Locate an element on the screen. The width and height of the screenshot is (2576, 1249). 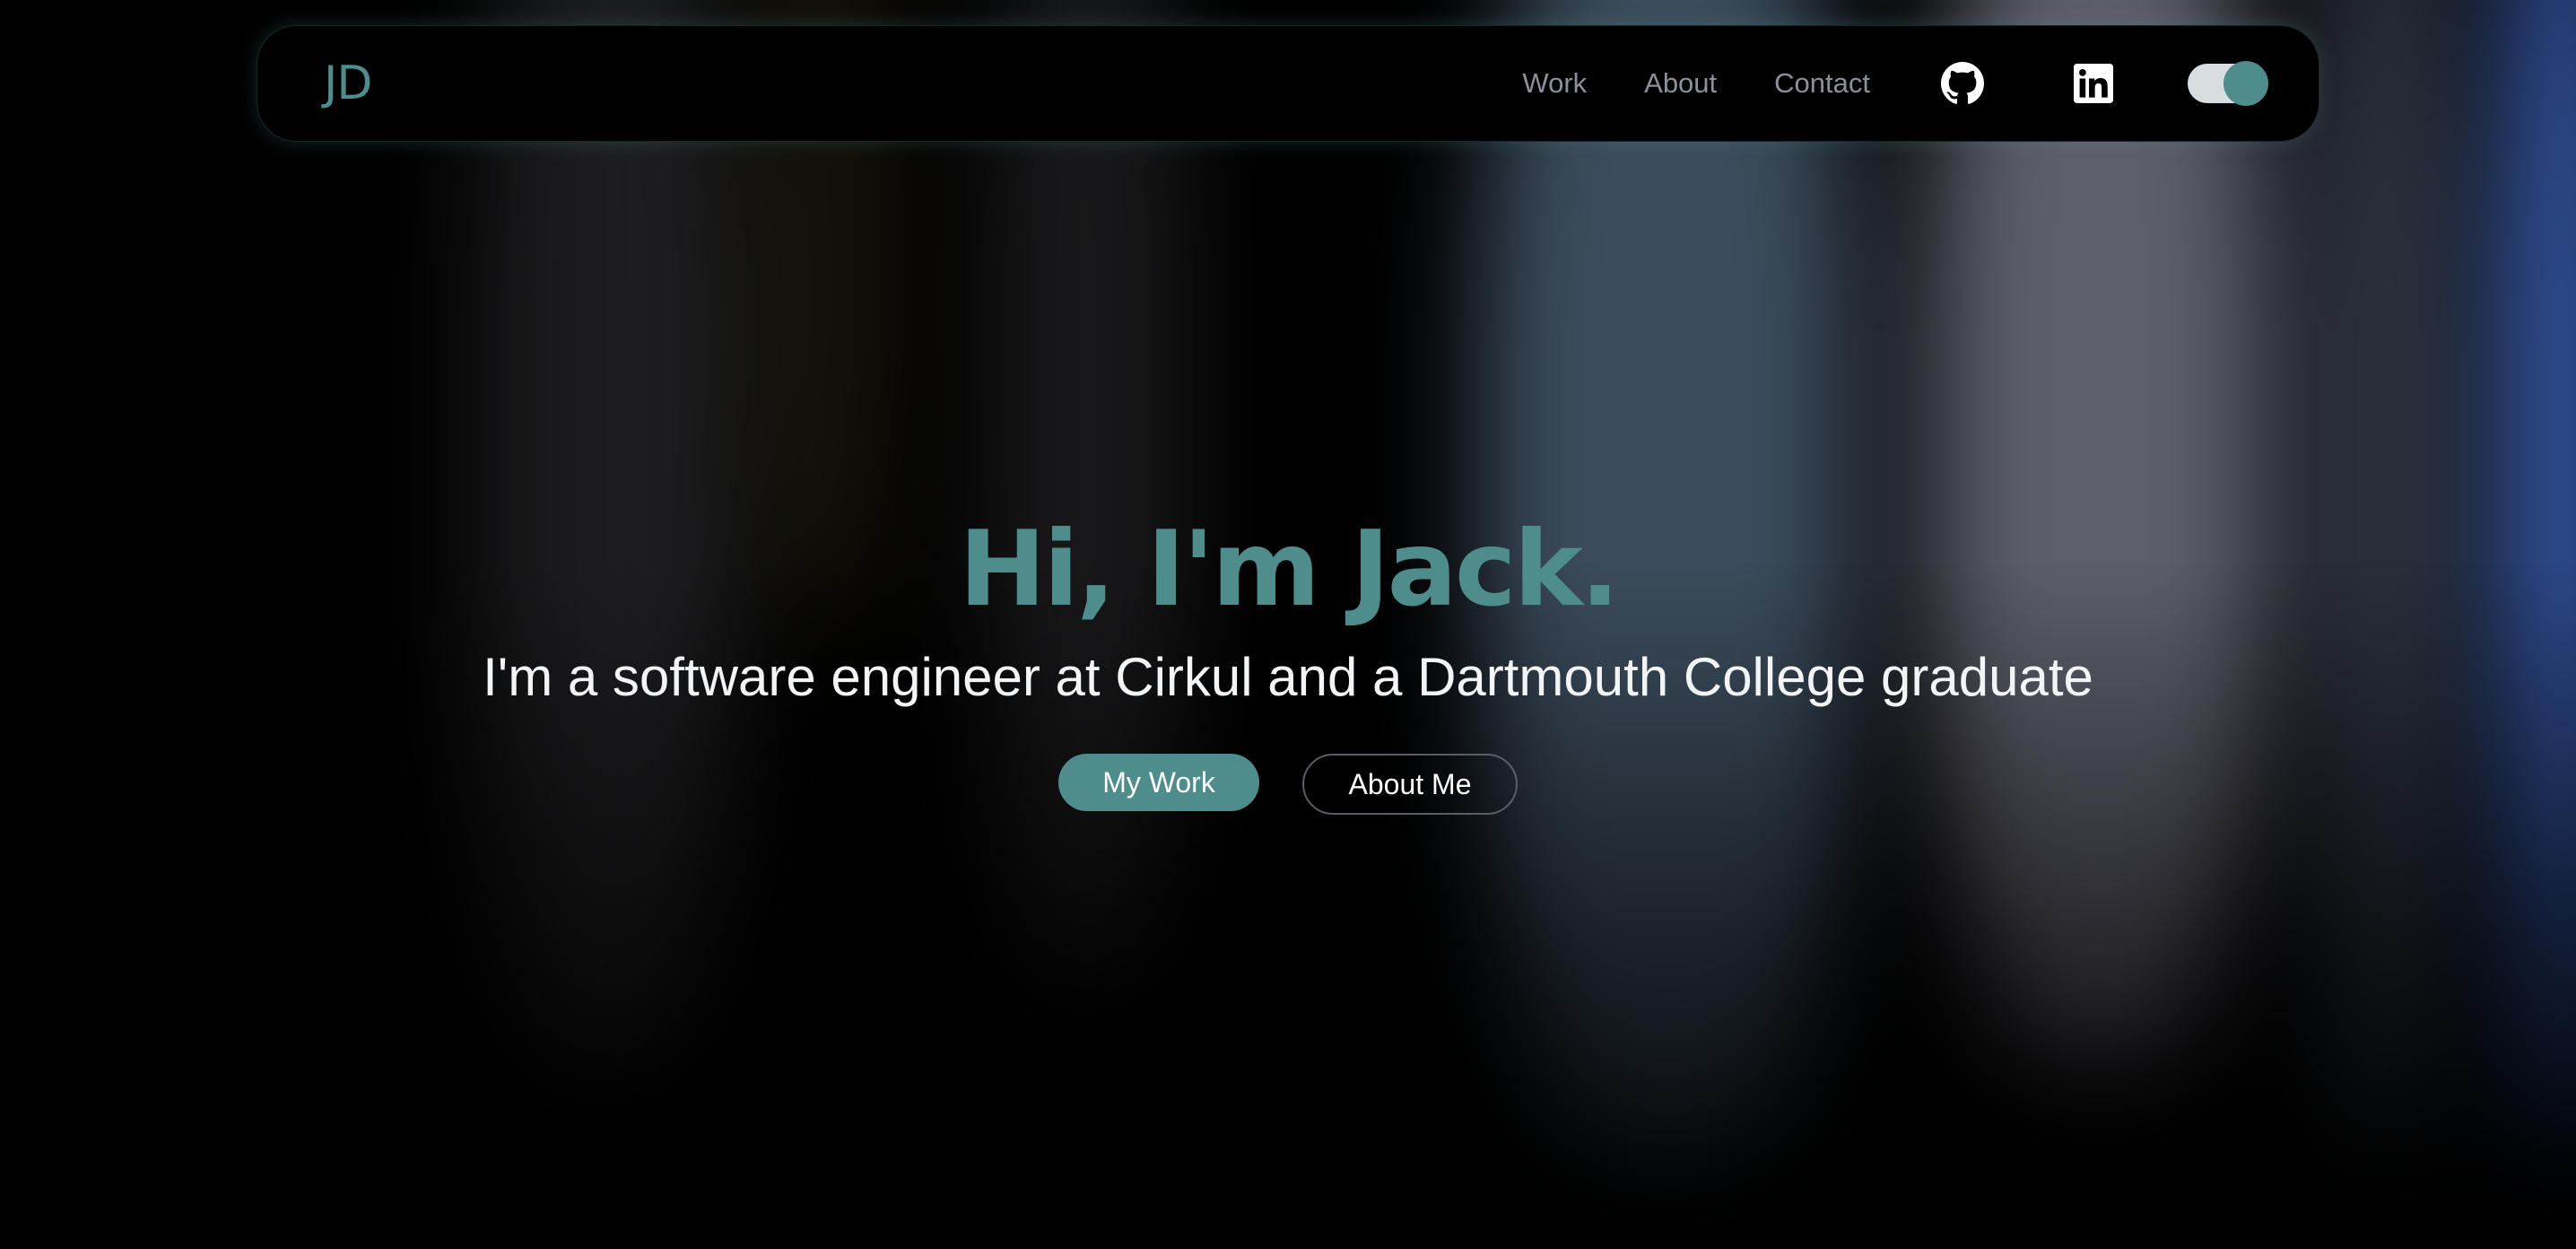
top-navbar: JD Work About Contact is located at coordinates (1288, 83).